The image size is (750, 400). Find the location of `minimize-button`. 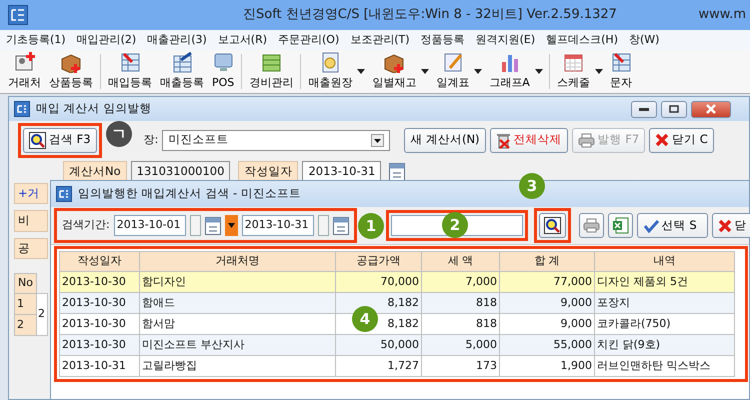

minimize-button is located at coordinates (644, 109).